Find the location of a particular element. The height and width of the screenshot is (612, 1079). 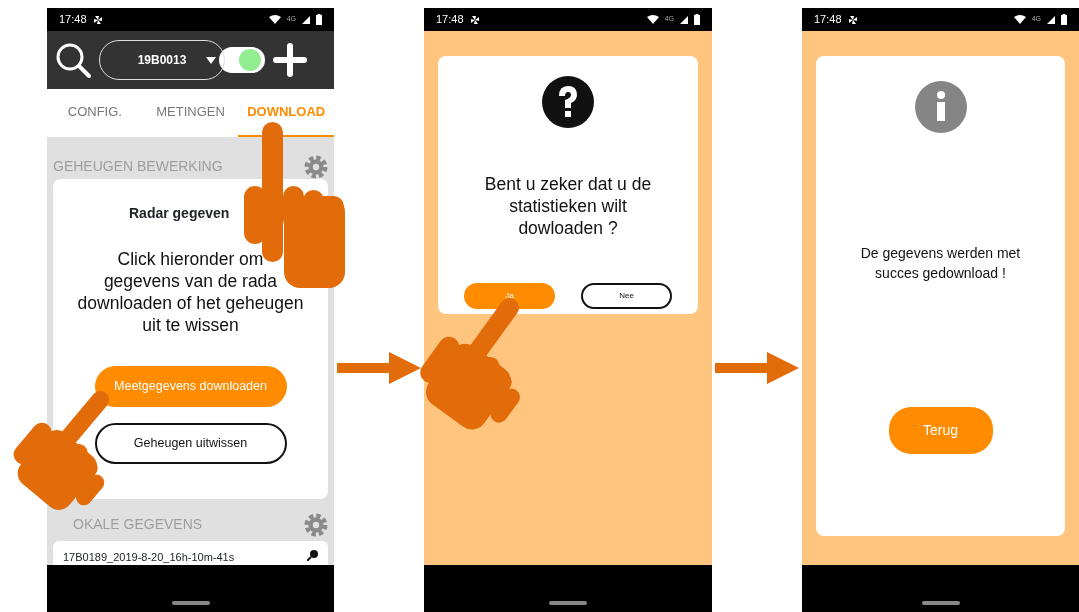

section-title: OKALE GEGEVENS is located at coordinates (138, 524).